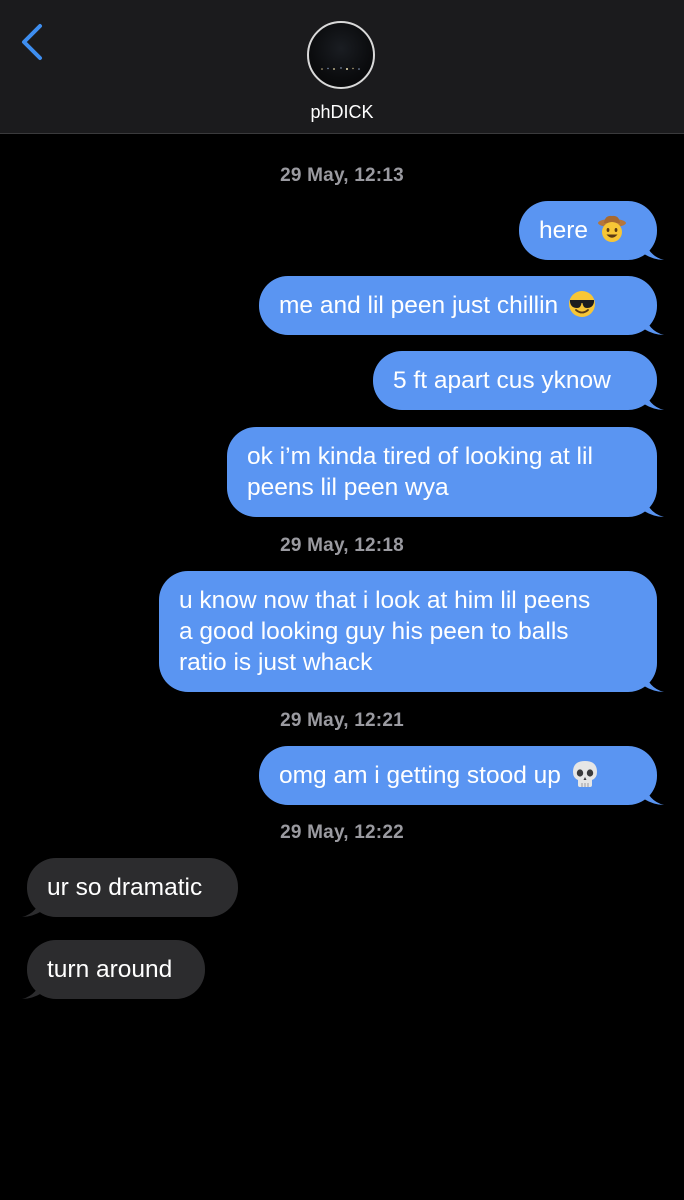 The width and height of the screenshot is (684, 1200). What do you see at coordinates (342, 720) in the screenshot?
I see `timestamp: 29 May, 12:21` at bounding box center [342, 720].